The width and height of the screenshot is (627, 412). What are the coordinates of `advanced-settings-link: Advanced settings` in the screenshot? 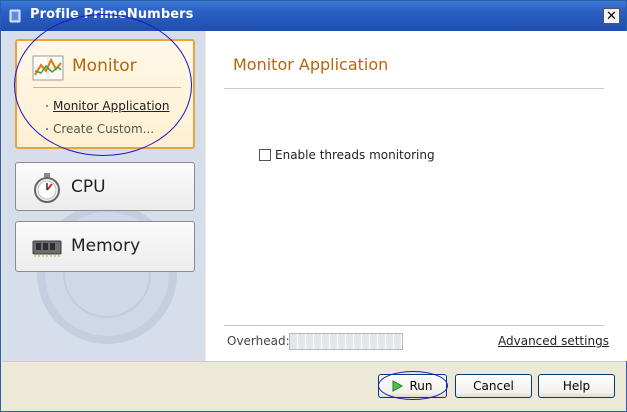 It's located at (553, 341).